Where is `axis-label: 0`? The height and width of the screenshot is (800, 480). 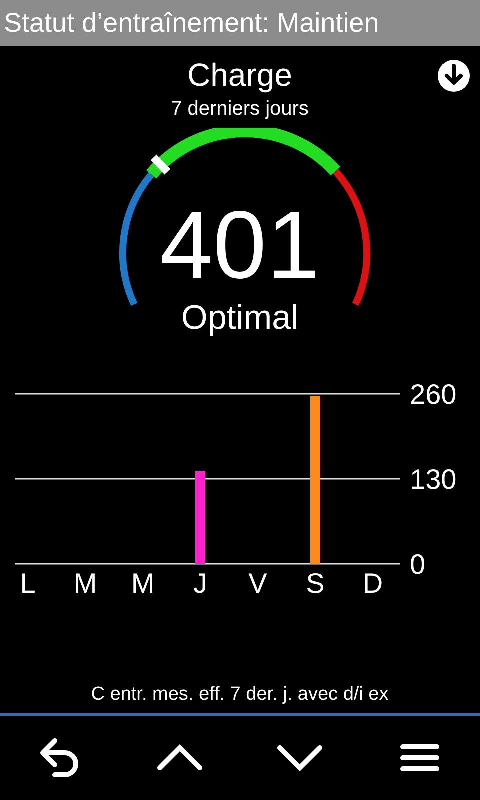 axis-label: 0 is located at coordinates (418, 564).